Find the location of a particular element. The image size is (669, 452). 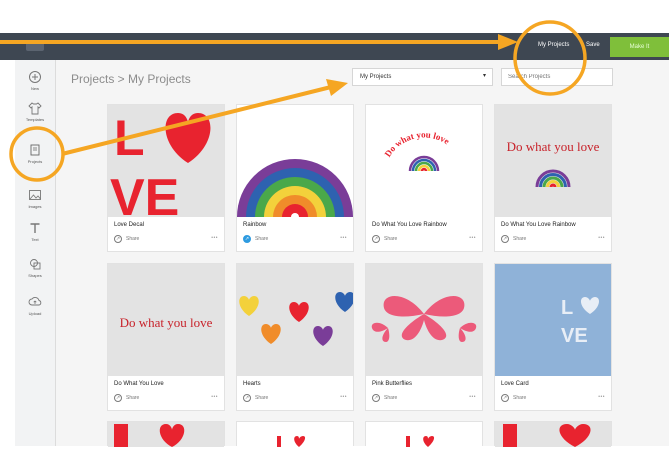

project-card: L VE Love Decal ↗ Share ••• is located at coordinates (166, 178).